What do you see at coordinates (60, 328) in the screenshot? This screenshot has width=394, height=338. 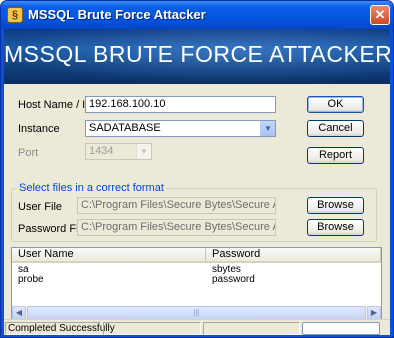 I see `status-message: Completed Successfully` at bounding box center [60, 328].